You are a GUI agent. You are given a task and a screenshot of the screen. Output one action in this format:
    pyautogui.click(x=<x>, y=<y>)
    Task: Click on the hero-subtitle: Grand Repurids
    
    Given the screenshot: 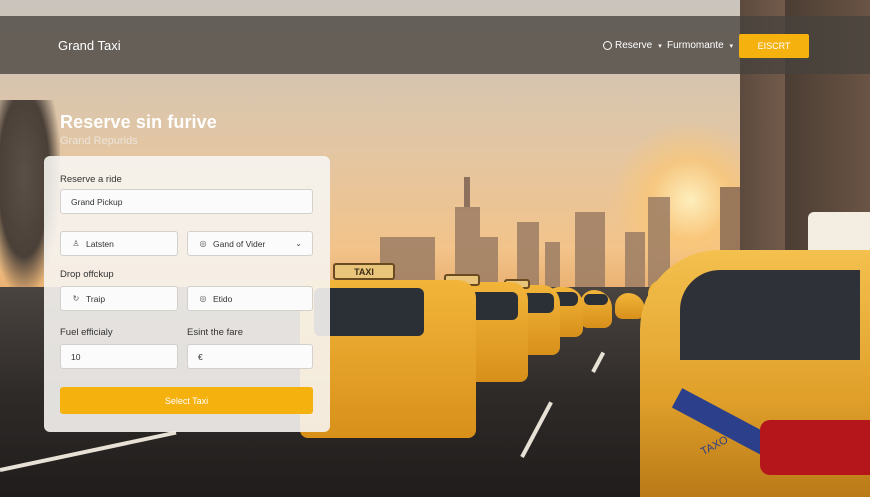 What is the action you would take?
    pyautogui.click(x=99, y=141)
    